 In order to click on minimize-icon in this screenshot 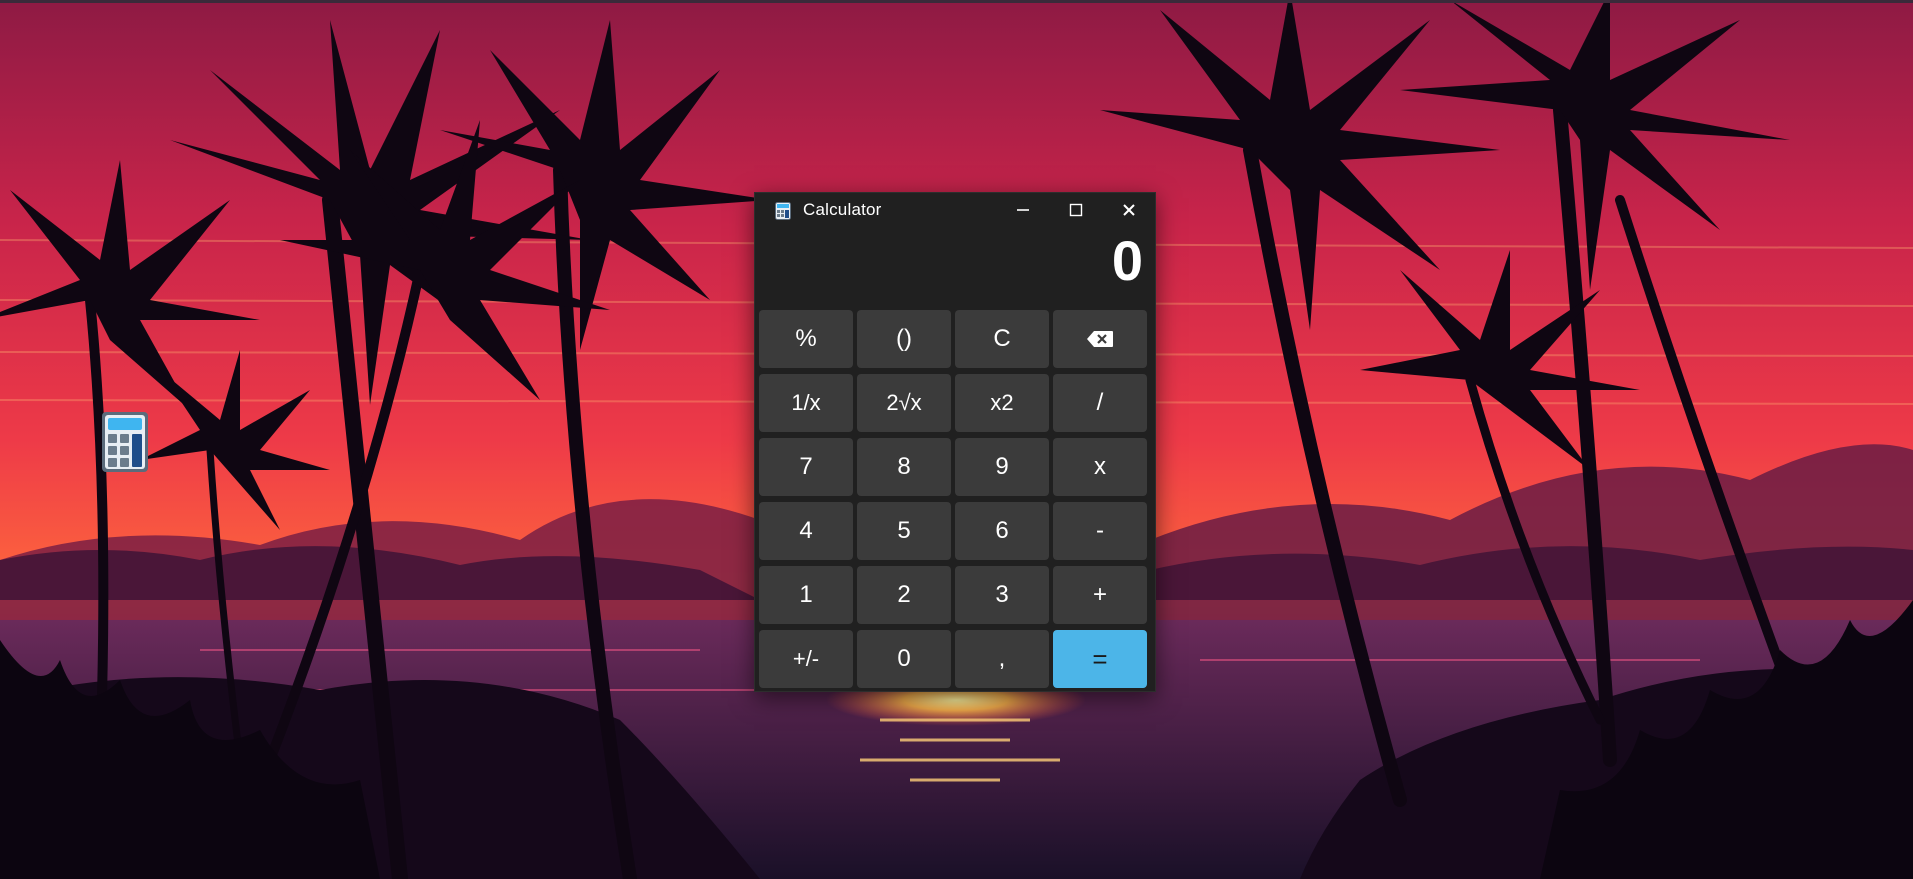, I will do `click(1023, 210)`.